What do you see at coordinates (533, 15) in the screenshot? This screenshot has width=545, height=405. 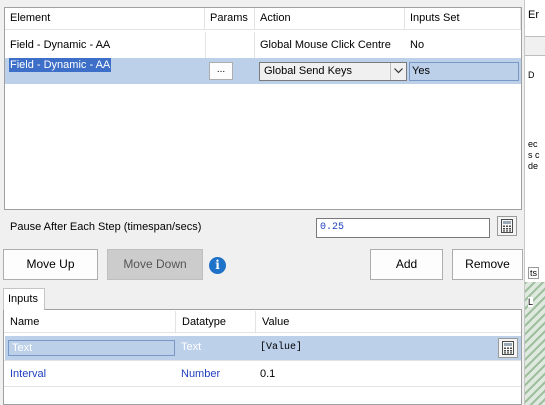 I see `right-fragment-1: Er` at bounding box center [533, 15].